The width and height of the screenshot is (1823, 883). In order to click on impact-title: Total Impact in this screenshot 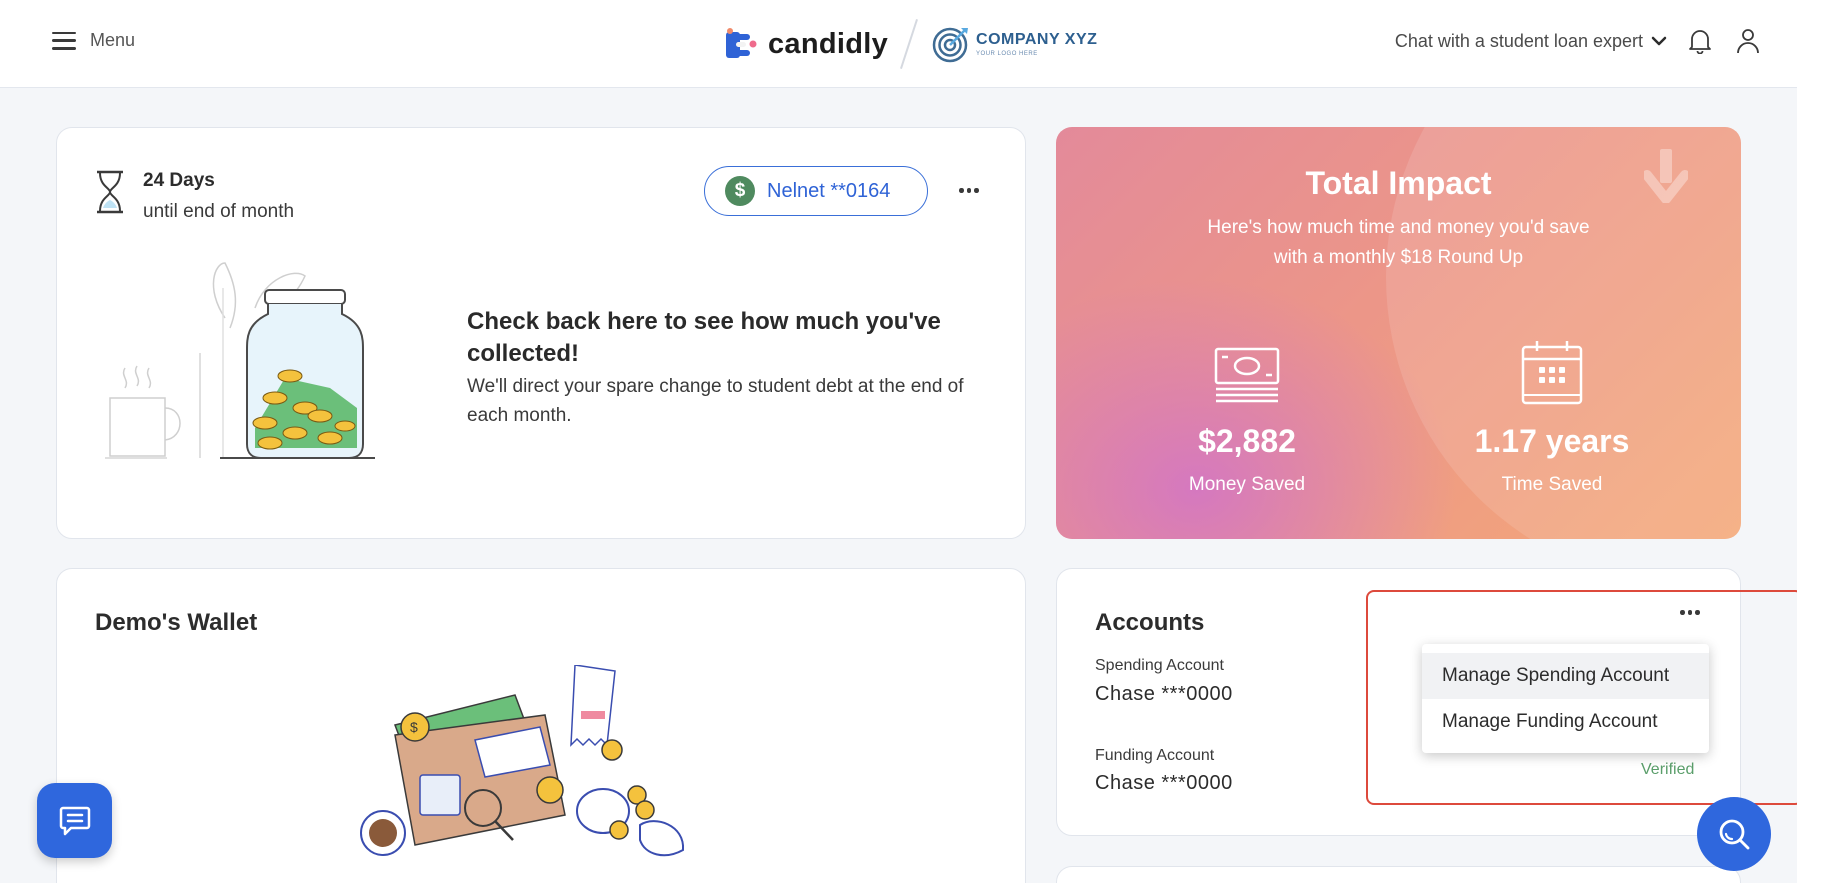, I will do `click(1398, 183)`.